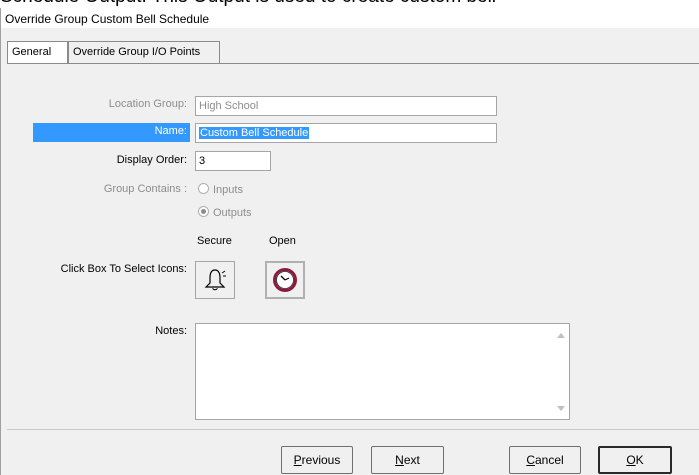 Image resolution: width=699 pixels, height=475 pixels. What do you see at coordinates (171, 331) in the screenshot?
I see `notes-label: Notes:` at bounding box center [171, 331].